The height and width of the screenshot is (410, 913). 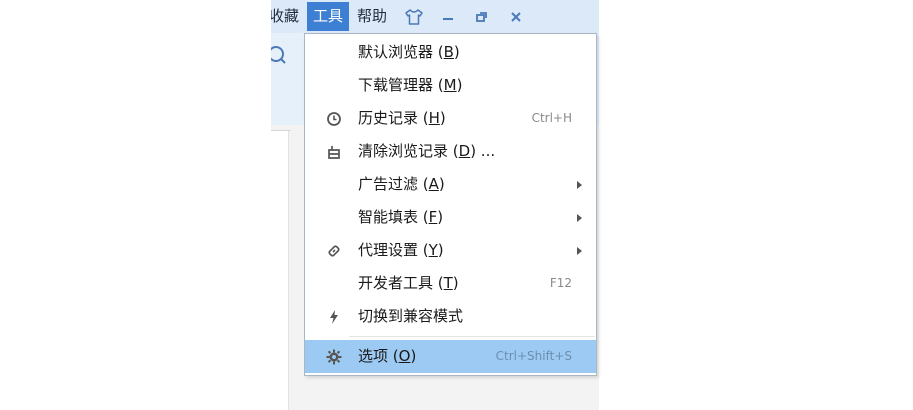 I want to click on menu-item-compat-mode: 切换到兼容模式, so click(x=450, y=316).